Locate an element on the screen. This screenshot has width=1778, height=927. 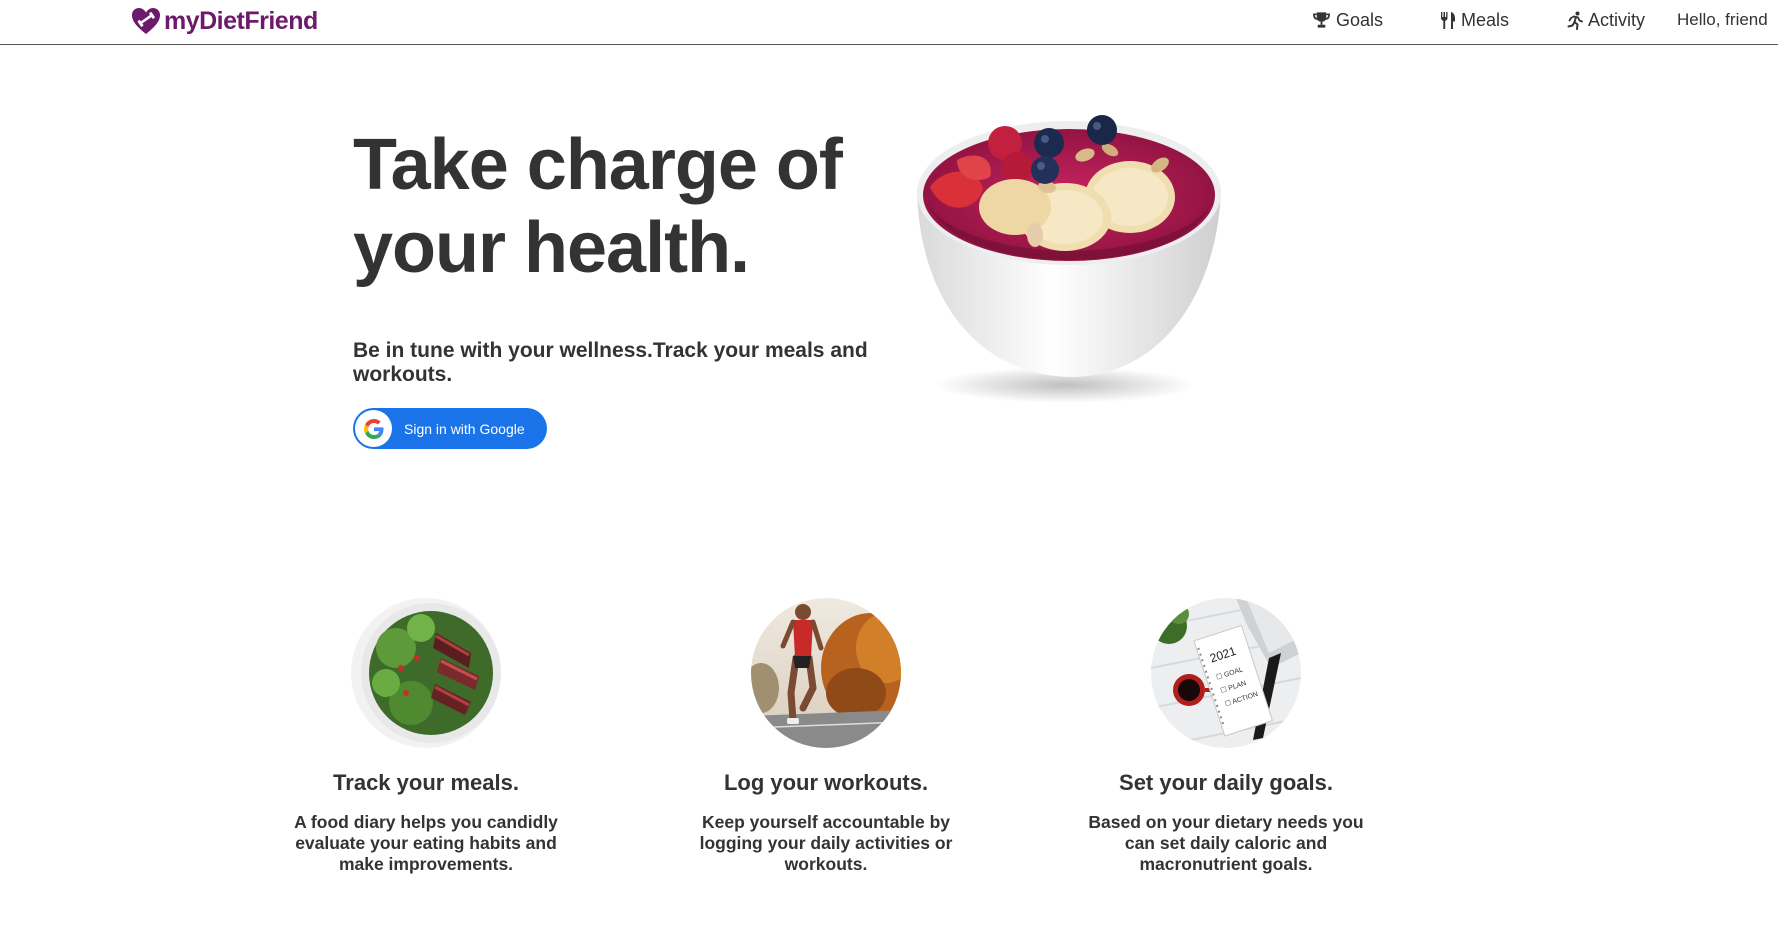
nav-activity: Activity is located at coordinates (1606, 20).